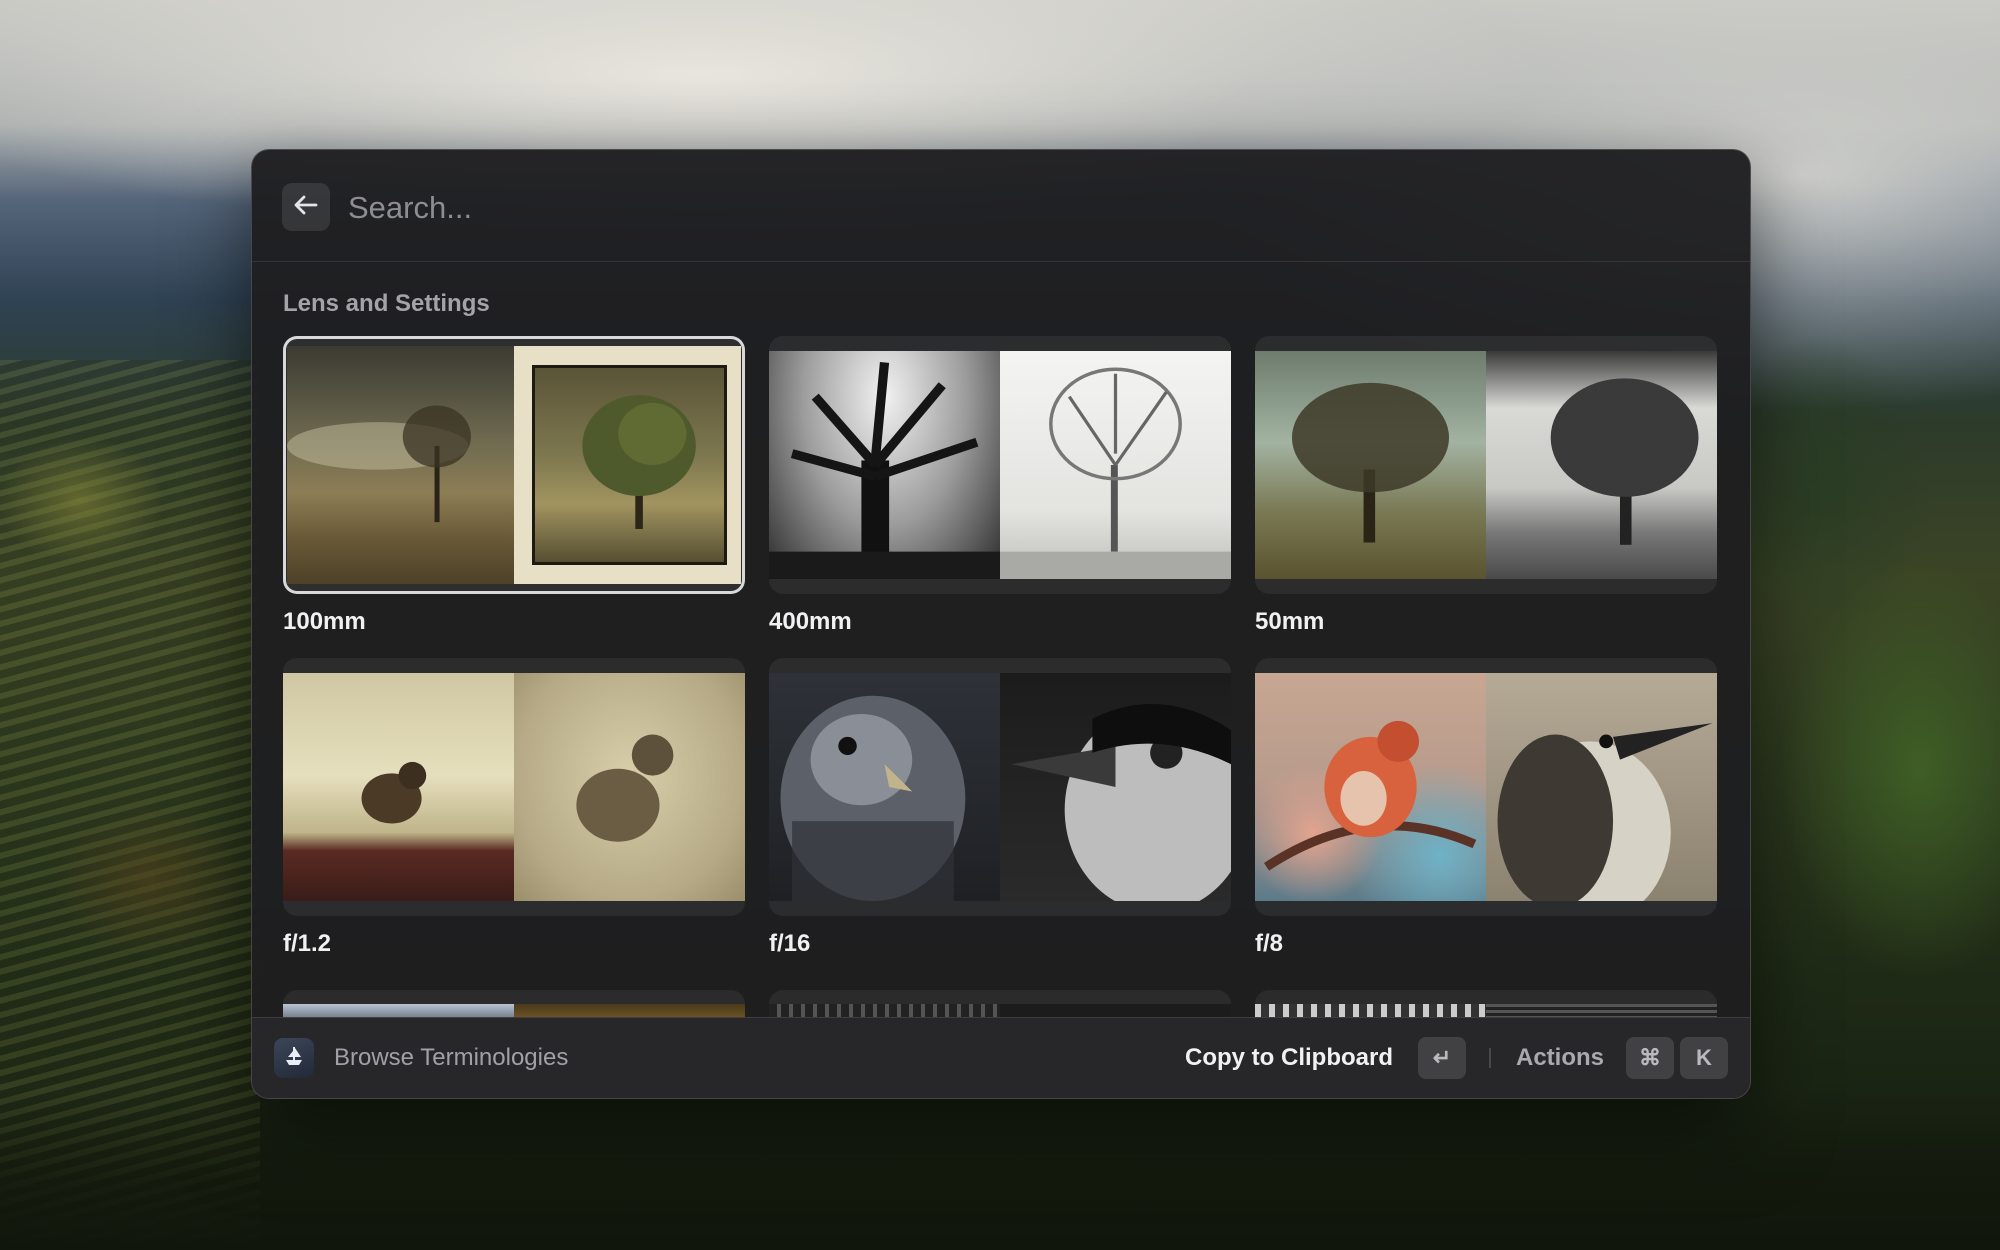 The width and height of the screenshot is (2000, 1250). I want to click on section-title: Lens and Settings, so click(386, 303).